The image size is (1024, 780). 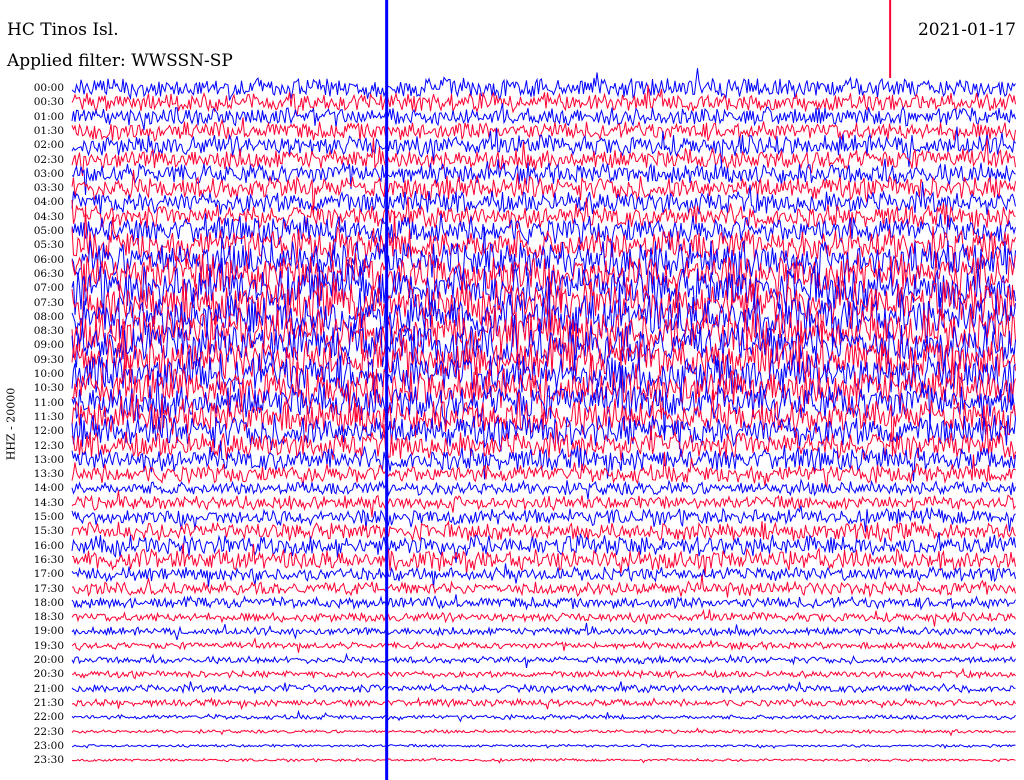 I want to click on time-tick-label: 21:30, so click(x=48, y=702).